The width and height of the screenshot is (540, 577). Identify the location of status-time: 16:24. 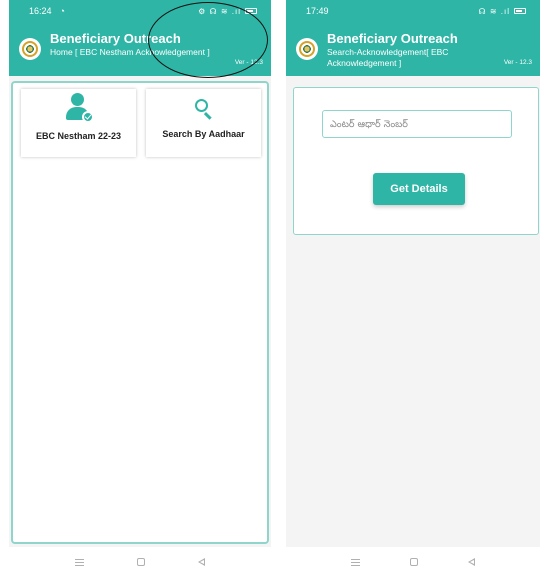
(40, 11).